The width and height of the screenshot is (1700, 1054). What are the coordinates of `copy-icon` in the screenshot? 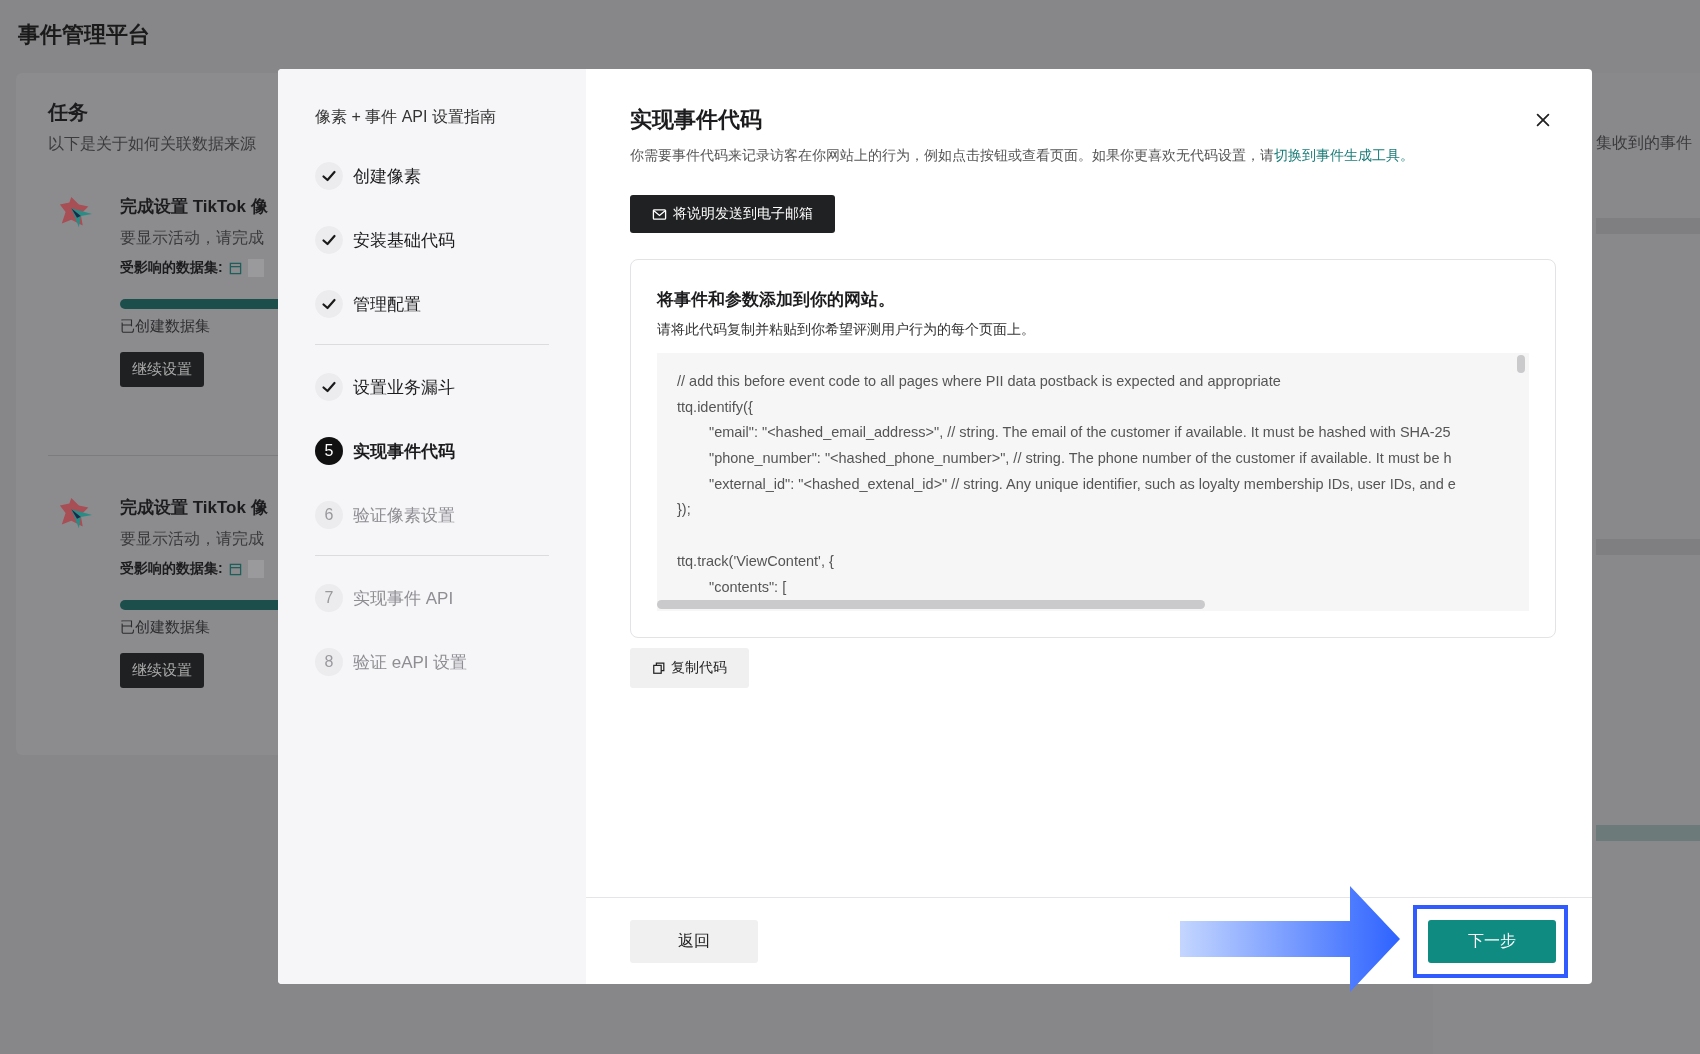 It's located at (659, 668).